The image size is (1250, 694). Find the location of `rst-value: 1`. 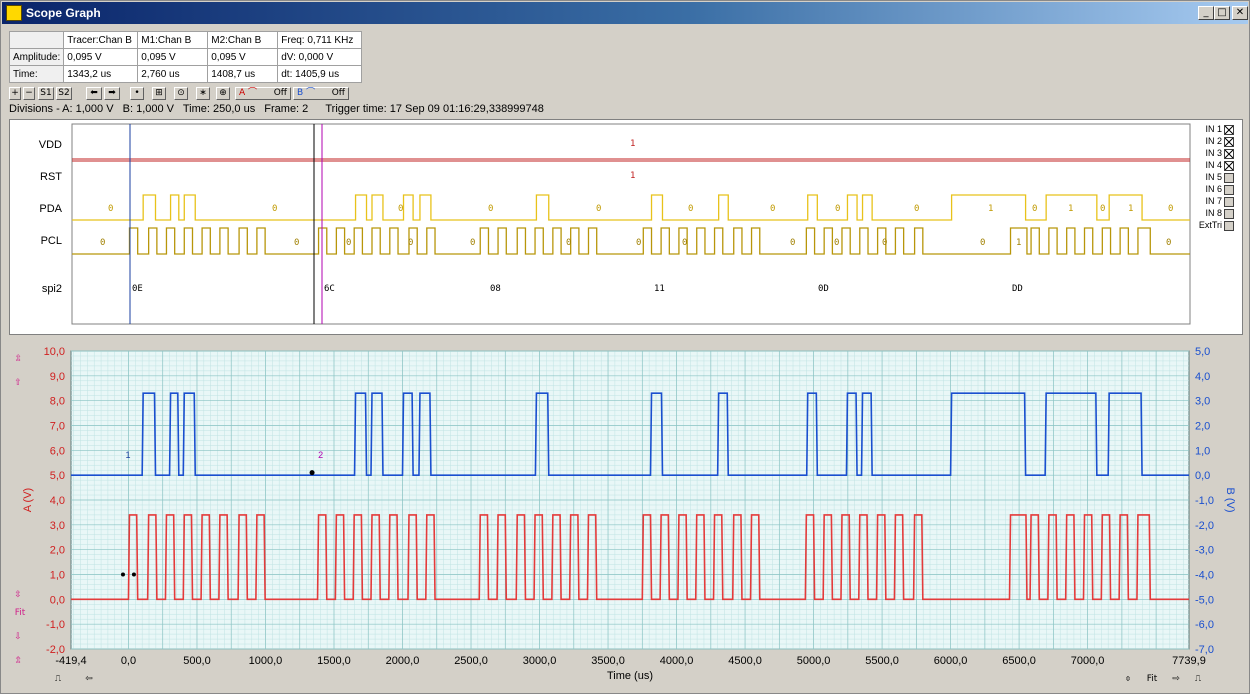

rst-value: 1 is located at coordinates (632, 176).